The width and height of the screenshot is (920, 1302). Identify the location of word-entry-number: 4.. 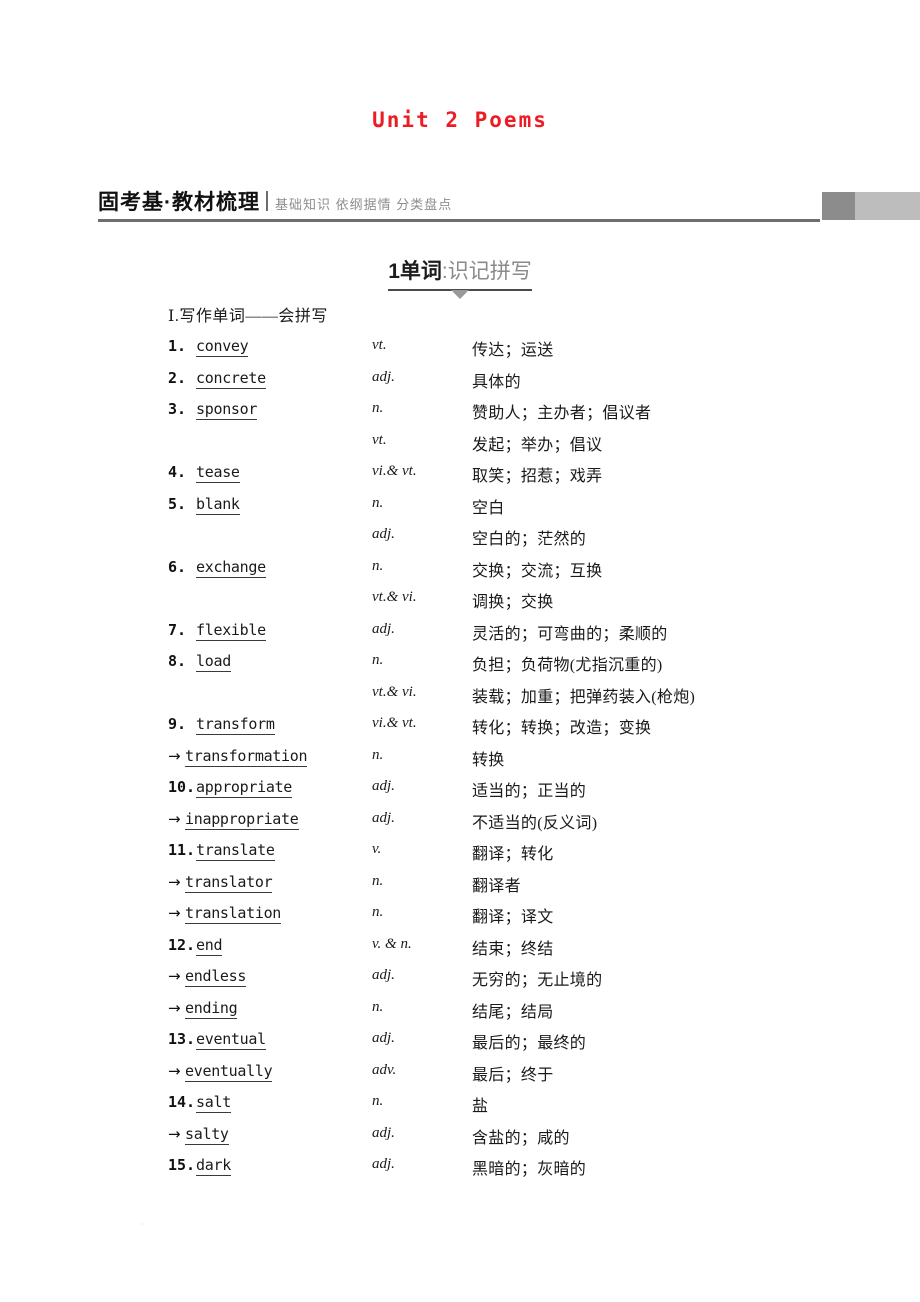
(177, 472).